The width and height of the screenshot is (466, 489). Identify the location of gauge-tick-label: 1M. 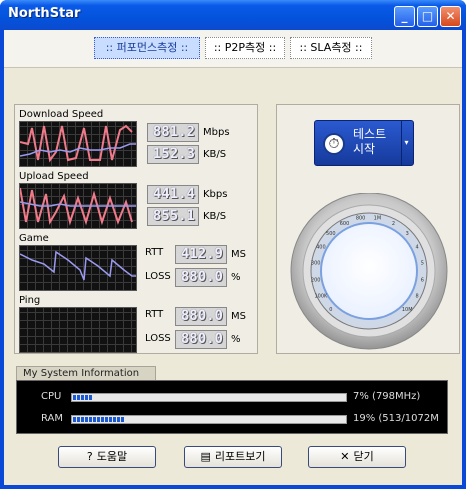
(378, 219).